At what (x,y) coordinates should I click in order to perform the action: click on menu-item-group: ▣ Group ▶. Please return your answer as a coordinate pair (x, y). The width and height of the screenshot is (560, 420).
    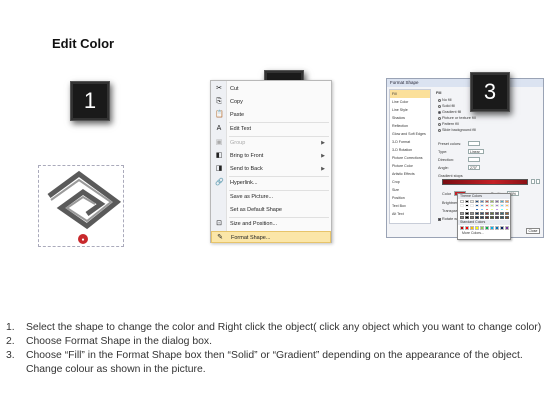
    Looking at the image, I should click on (271, 143).